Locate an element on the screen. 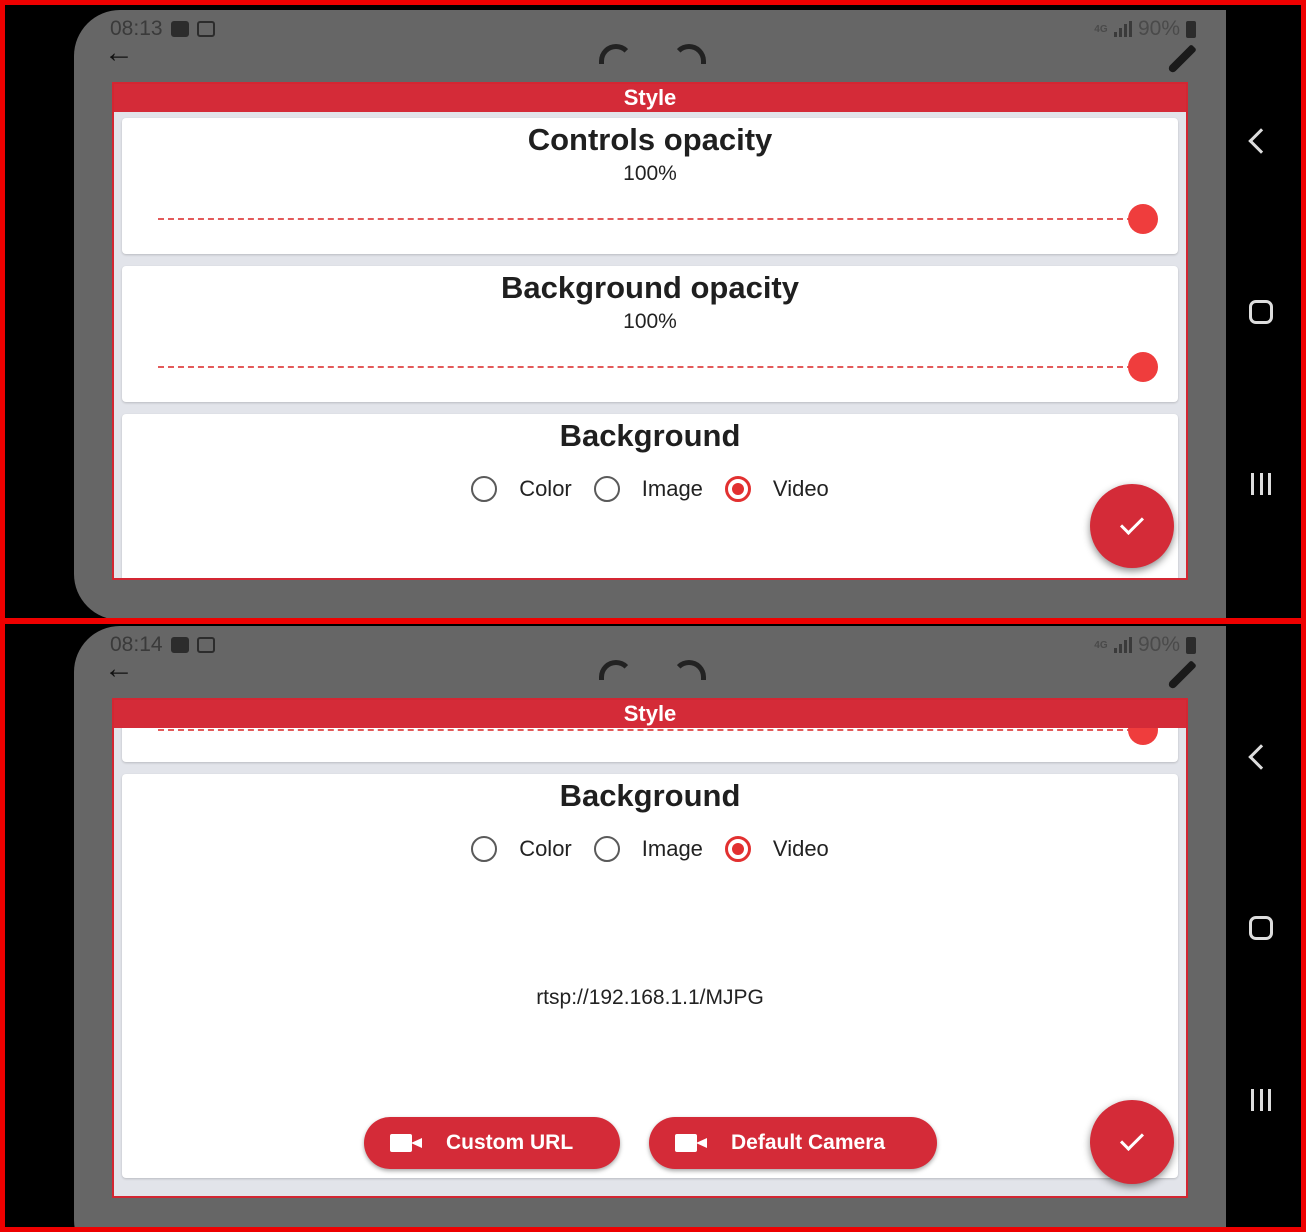 This screenshot has height=1232, width=1306. controls-opacity-card: Controls opacity 100% is located at coordinates (650, 186).